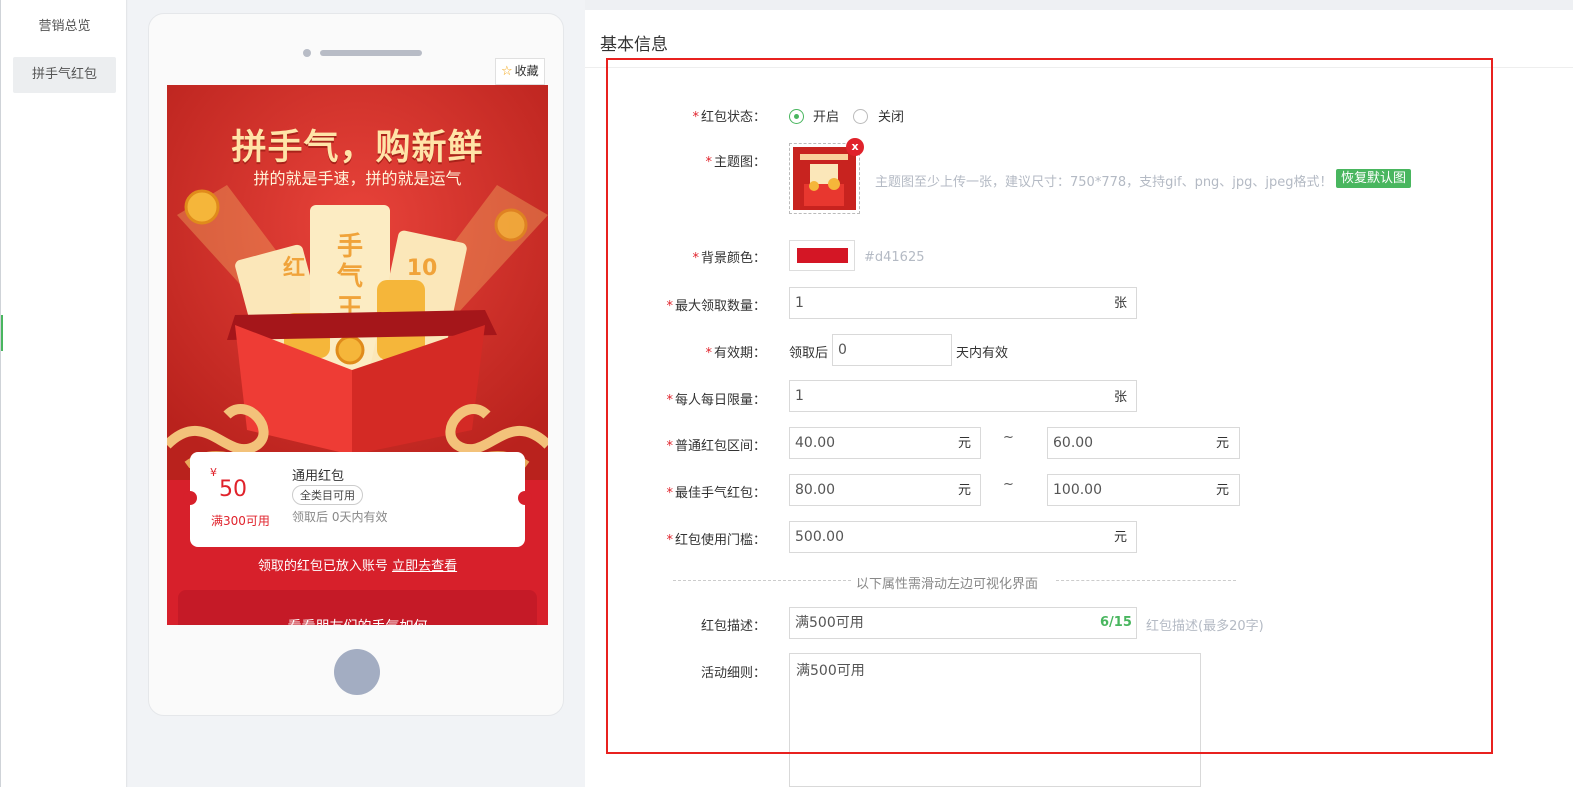 The width and height of the screenshot is (1573, 787). What do you see at coordinates (762, 580) in the screenshot?
I see `dashed-divider-left` at bounding box center [762, 580].